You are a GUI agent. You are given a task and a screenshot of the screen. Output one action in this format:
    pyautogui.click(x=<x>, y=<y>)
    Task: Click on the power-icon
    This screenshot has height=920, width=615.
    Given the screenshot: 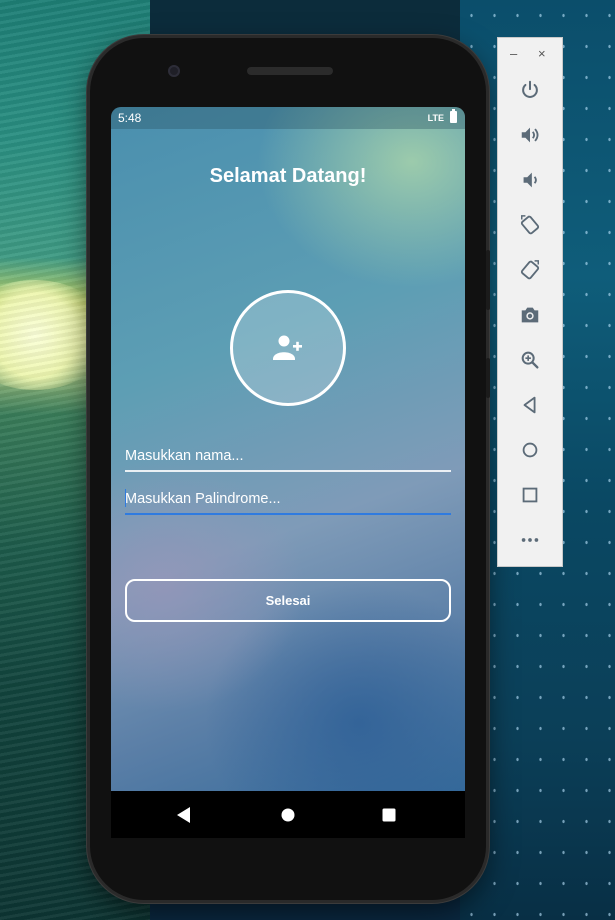 What is the action you would take?
    pyautogui.click(x=530, y=89)
    